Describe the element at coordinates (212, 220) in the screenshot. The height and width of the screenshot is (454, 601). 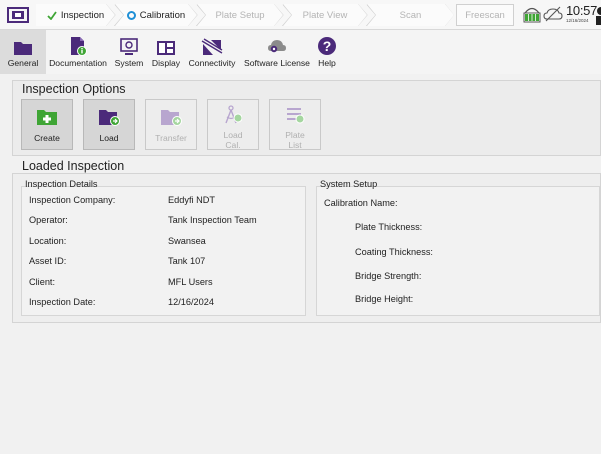
I see `detail-value: Tank Inspection Team` at that location.